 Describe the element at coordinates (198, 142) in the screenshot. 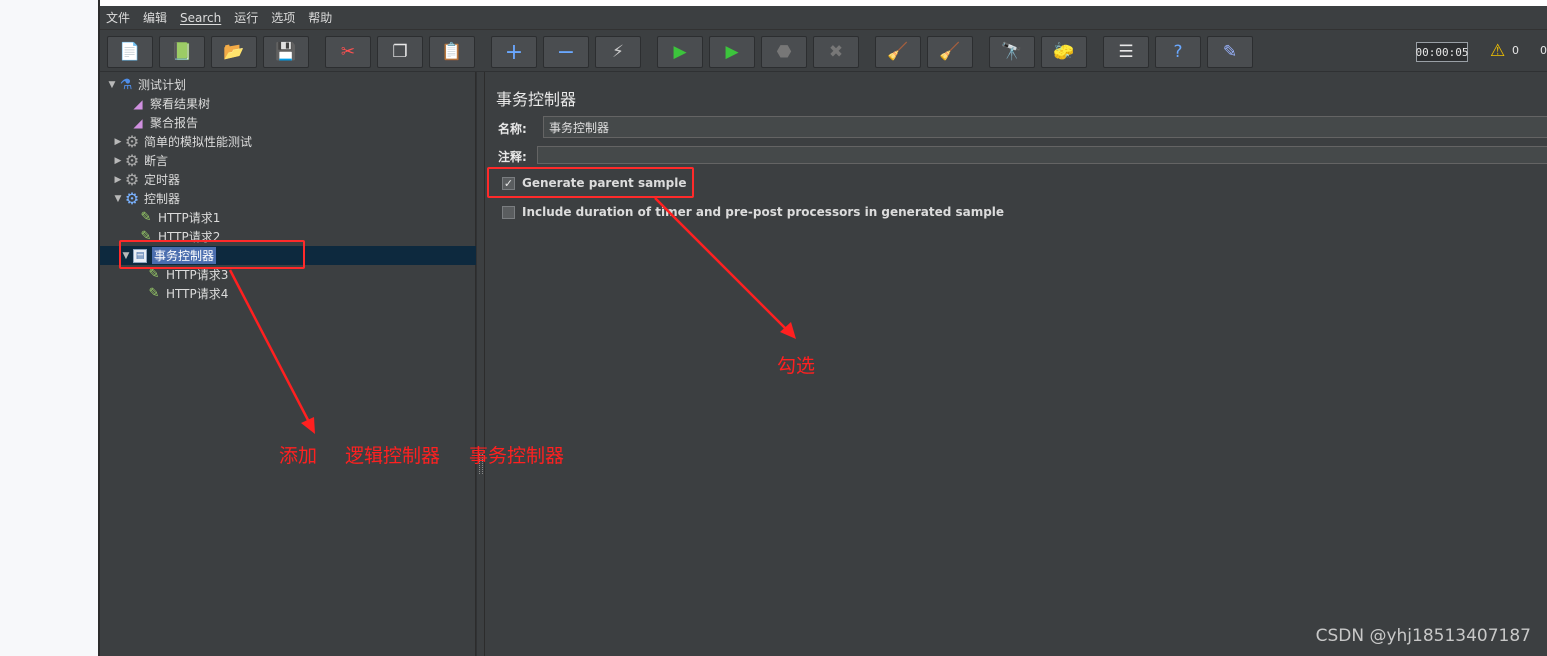

I see `tree-node-label: 简单的模拟性能测试` at that location.